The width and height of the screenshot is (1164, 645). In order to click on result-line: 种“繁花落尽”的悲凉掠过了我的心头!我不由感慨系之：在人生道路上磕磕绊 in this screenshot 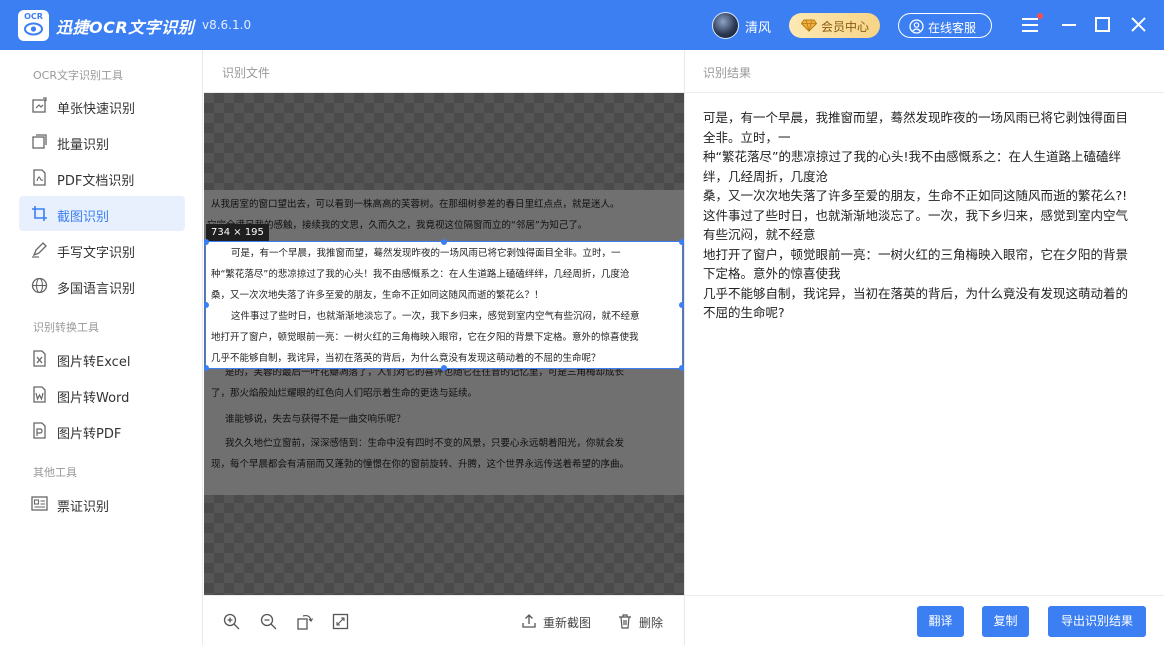, I will do `click(912, 156)`.